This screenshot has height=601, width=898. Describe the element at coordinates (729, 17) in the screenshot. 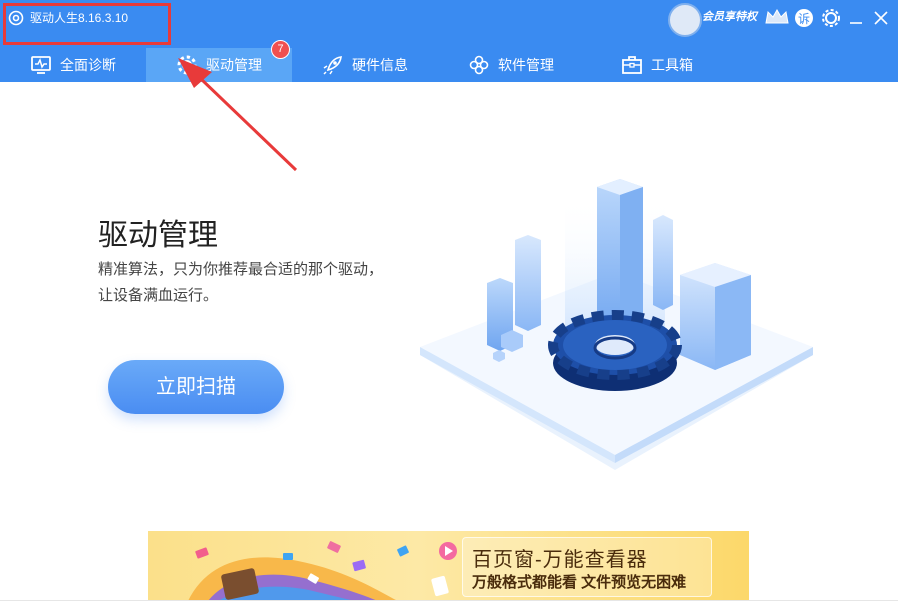

I see `member-privilege-label: 会员享特权` at that location.